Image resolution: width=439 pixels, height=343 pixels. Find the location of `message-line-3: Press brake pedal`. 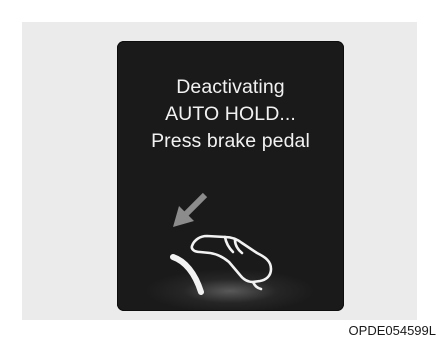

message-line-3: Press brake pedal is located at coordinates (230, 141).